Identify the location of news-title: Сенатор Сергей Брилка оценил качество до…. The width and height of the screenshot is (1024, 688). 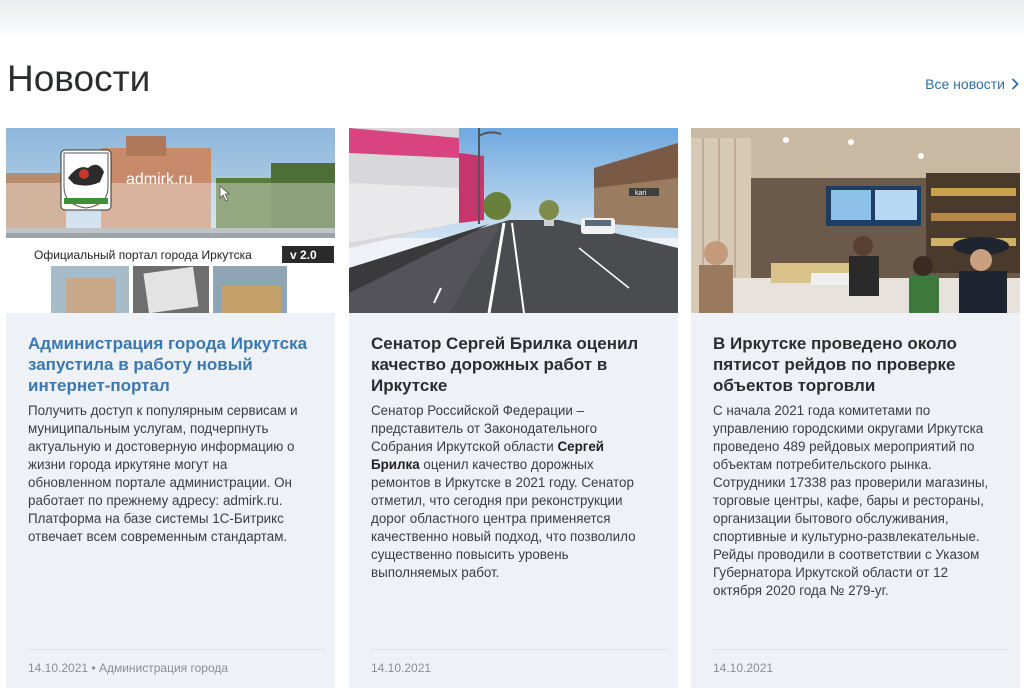
(513, 364).